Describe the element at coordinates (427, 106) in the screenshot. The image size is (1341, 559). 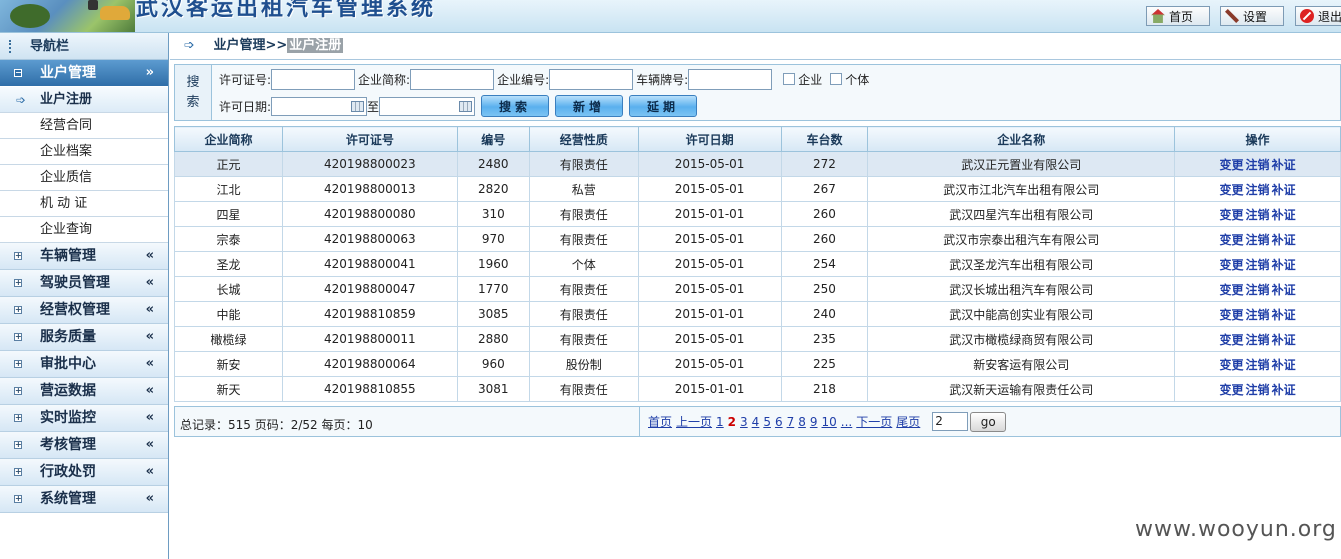
I see `date-to-input` at that location.